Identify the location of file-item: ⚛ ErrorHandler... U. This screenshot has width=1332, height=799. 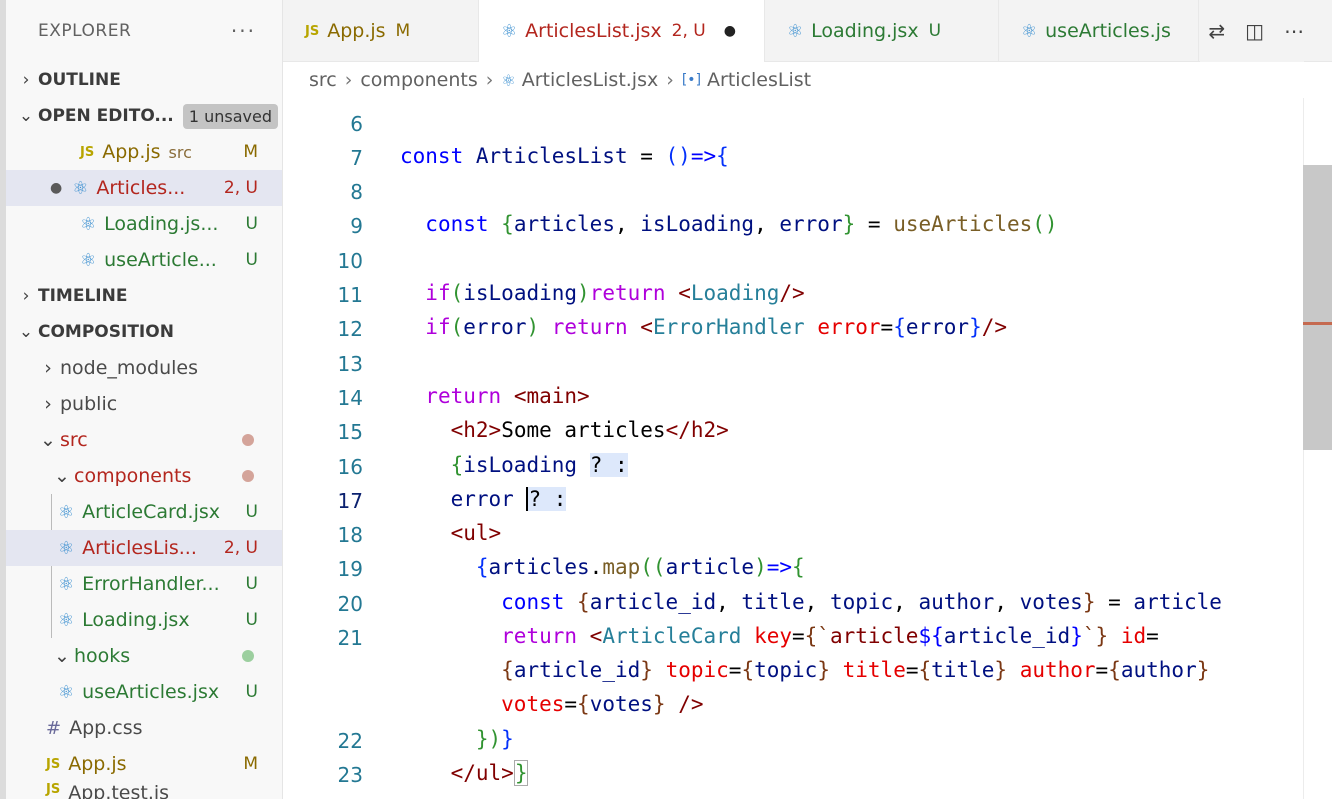
(144, 584).